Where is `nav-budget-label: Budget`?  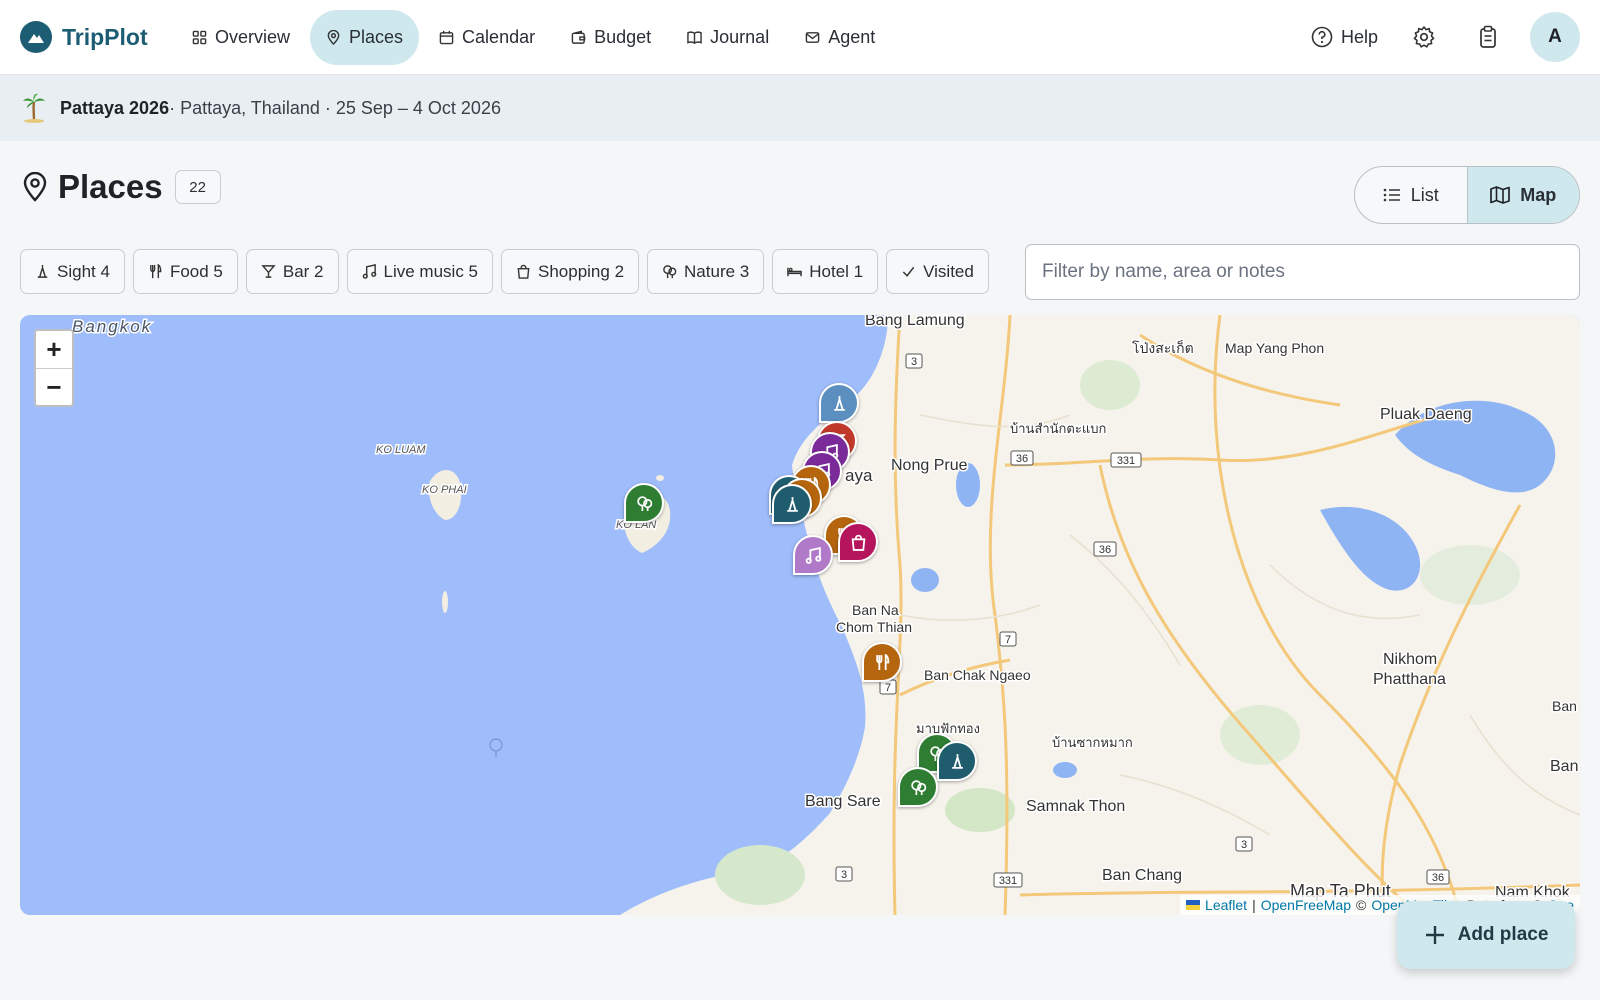 nav-budget-label: Budget is located at coordinates (623, 37).